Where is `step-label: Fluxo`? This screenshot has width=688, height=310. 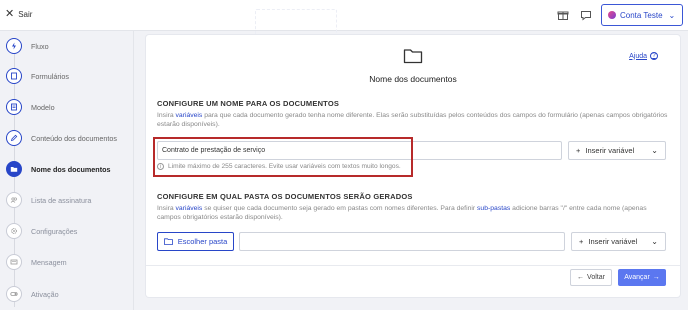 step-label: Fluxo is located at coordinates (40, 46).